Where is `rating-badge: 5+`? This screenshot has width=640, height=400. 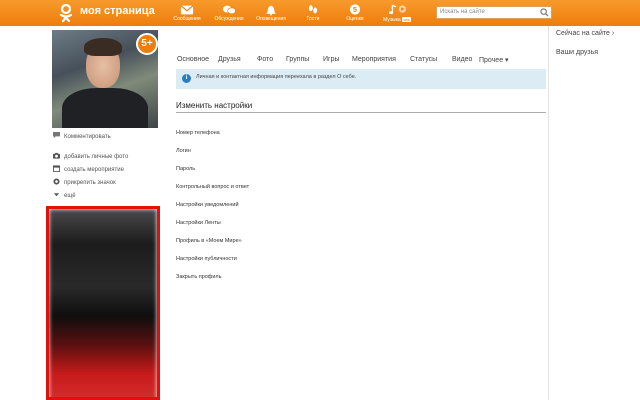 rating-badge: 5+ is located at coordinates (147, 44).